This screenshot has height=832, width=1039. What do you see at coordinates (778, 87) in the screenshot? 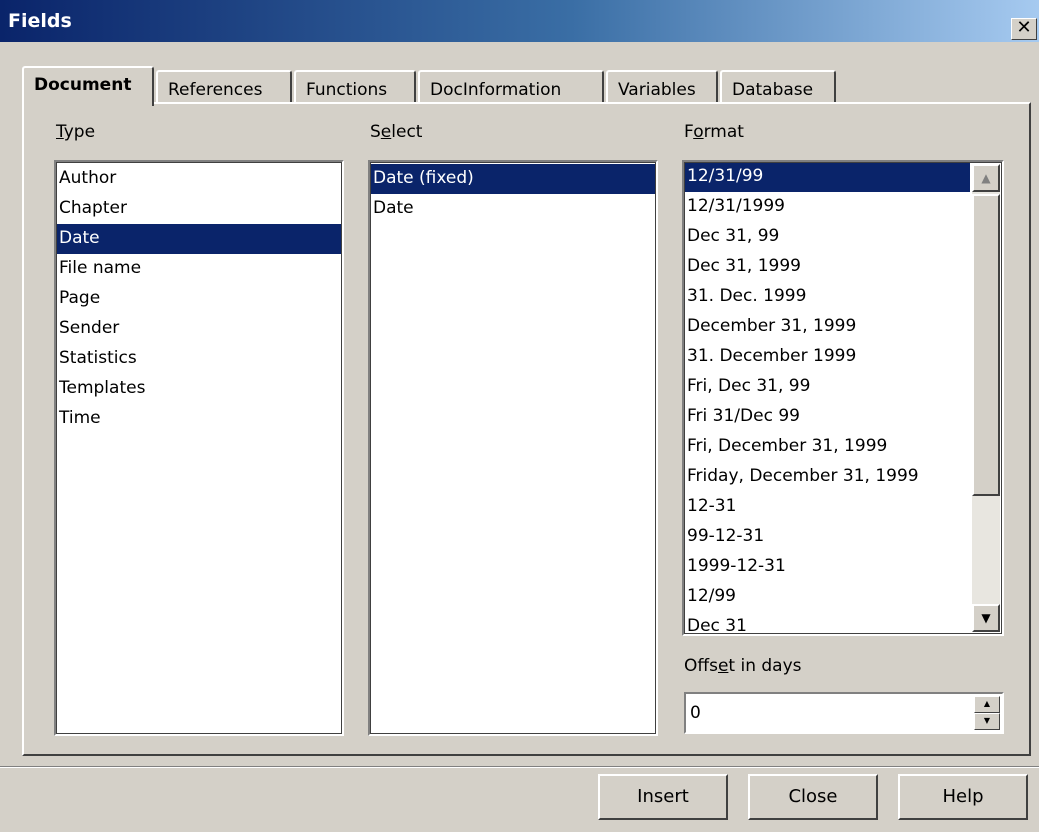
I see `tab-database: Database` at bounding box center [778, 87].